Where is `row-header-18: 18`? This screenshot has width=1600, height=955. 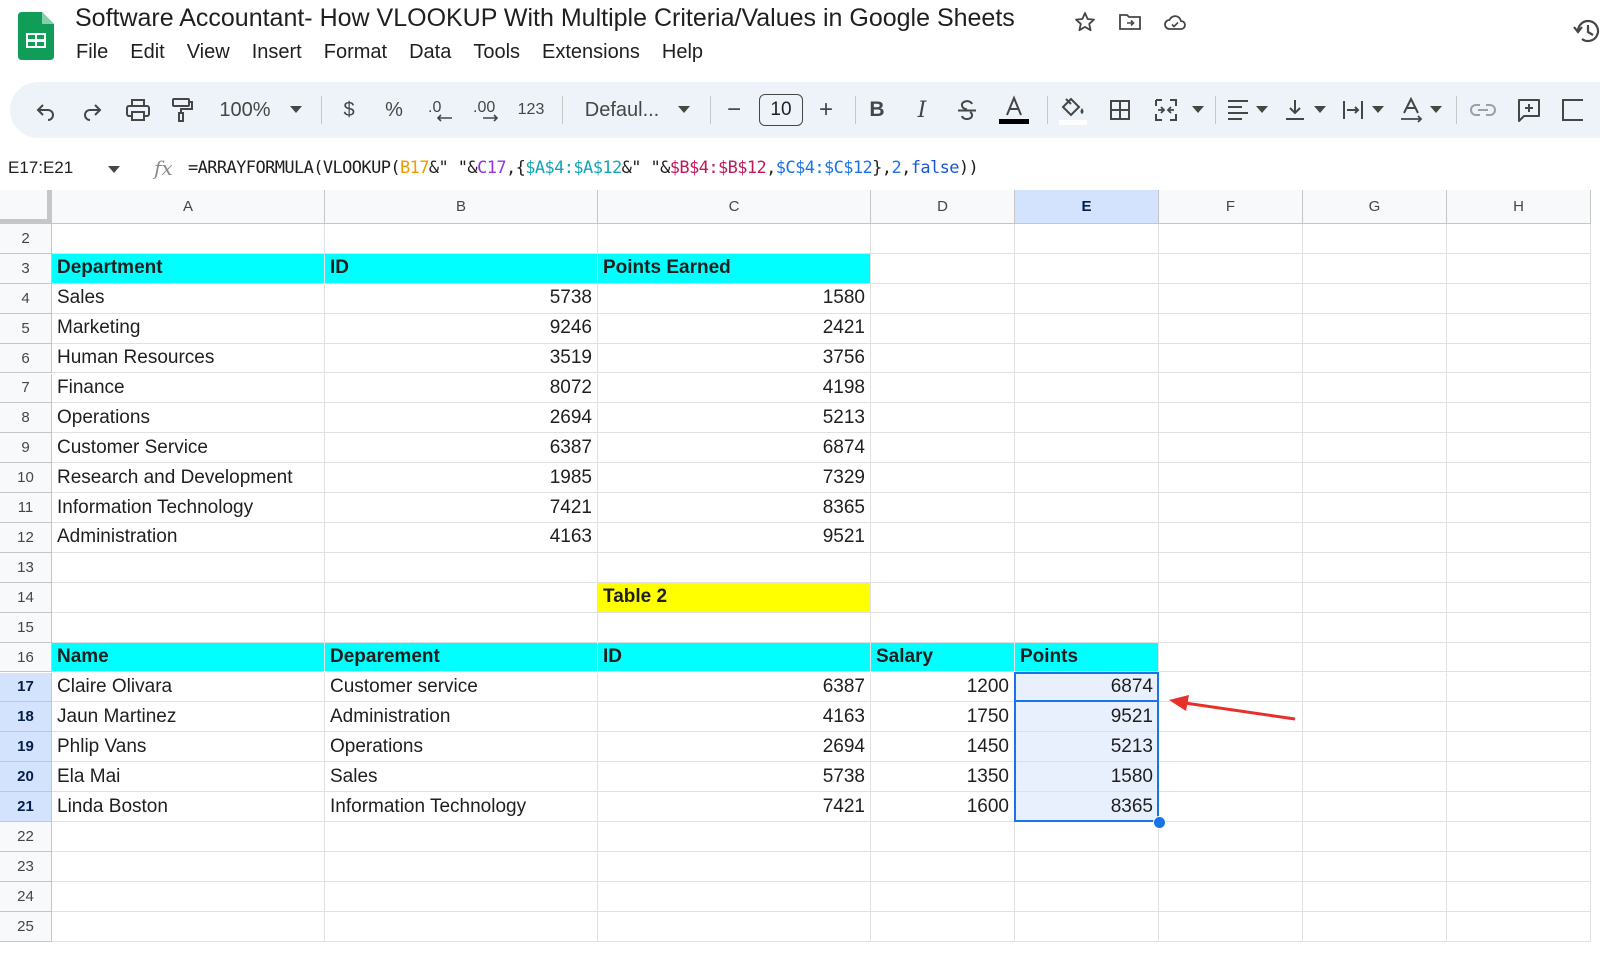
row-header-18: 18 is located at coordinates (26, 717).